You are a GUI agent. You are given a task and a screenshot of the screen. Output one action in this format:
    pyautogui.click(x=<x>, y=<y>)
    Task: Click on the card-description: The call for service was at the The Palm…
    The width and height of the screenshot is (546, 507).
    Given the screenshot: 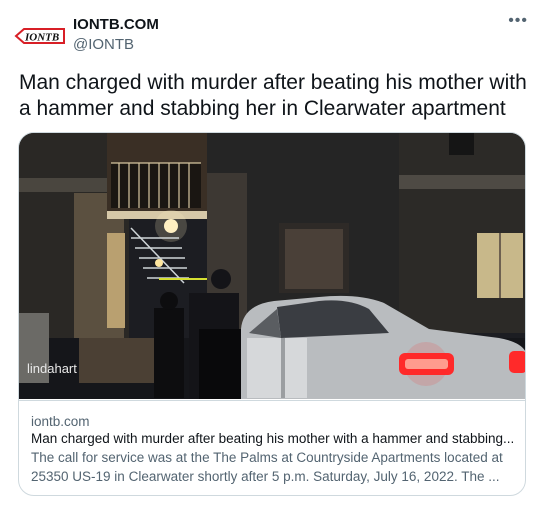 What is the action you would take?
    pyautogui.click(x=267, y=467)
    